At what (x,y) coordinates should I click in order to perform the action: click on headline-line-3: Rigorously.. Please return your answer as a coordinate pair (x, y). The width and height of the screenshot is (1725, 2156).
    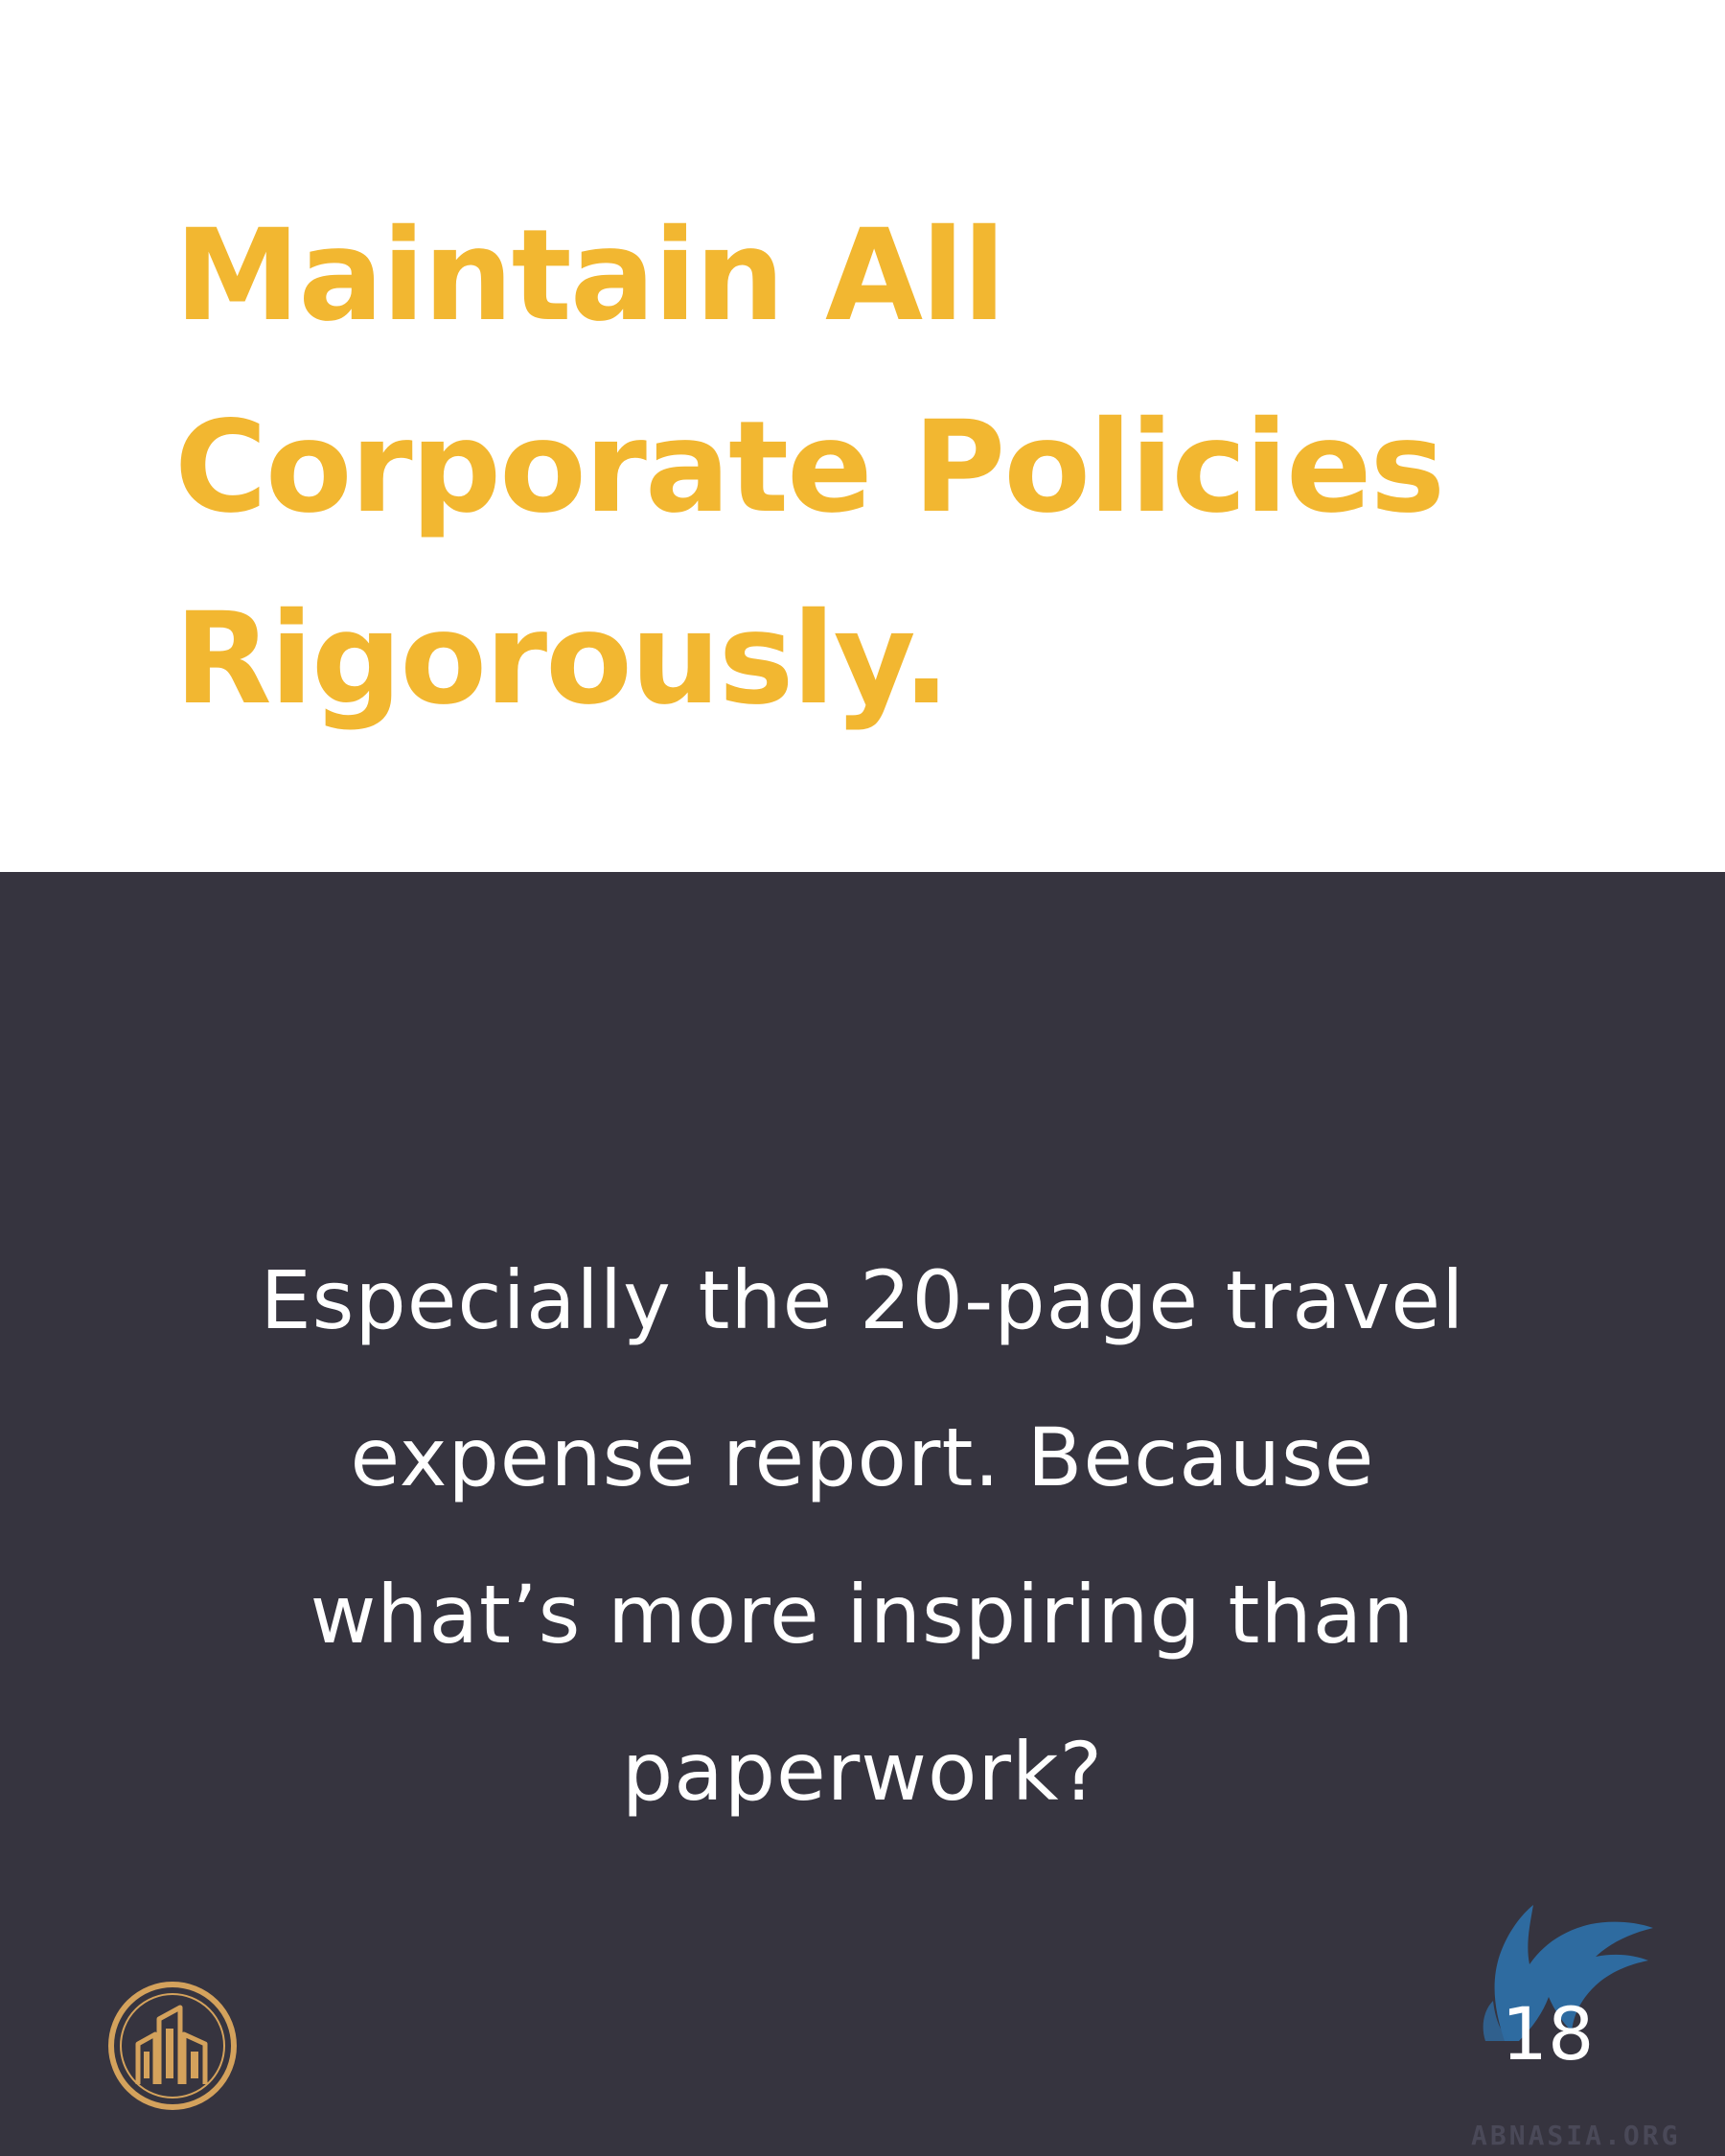
    Looking at the image, I should click on (562, 659).